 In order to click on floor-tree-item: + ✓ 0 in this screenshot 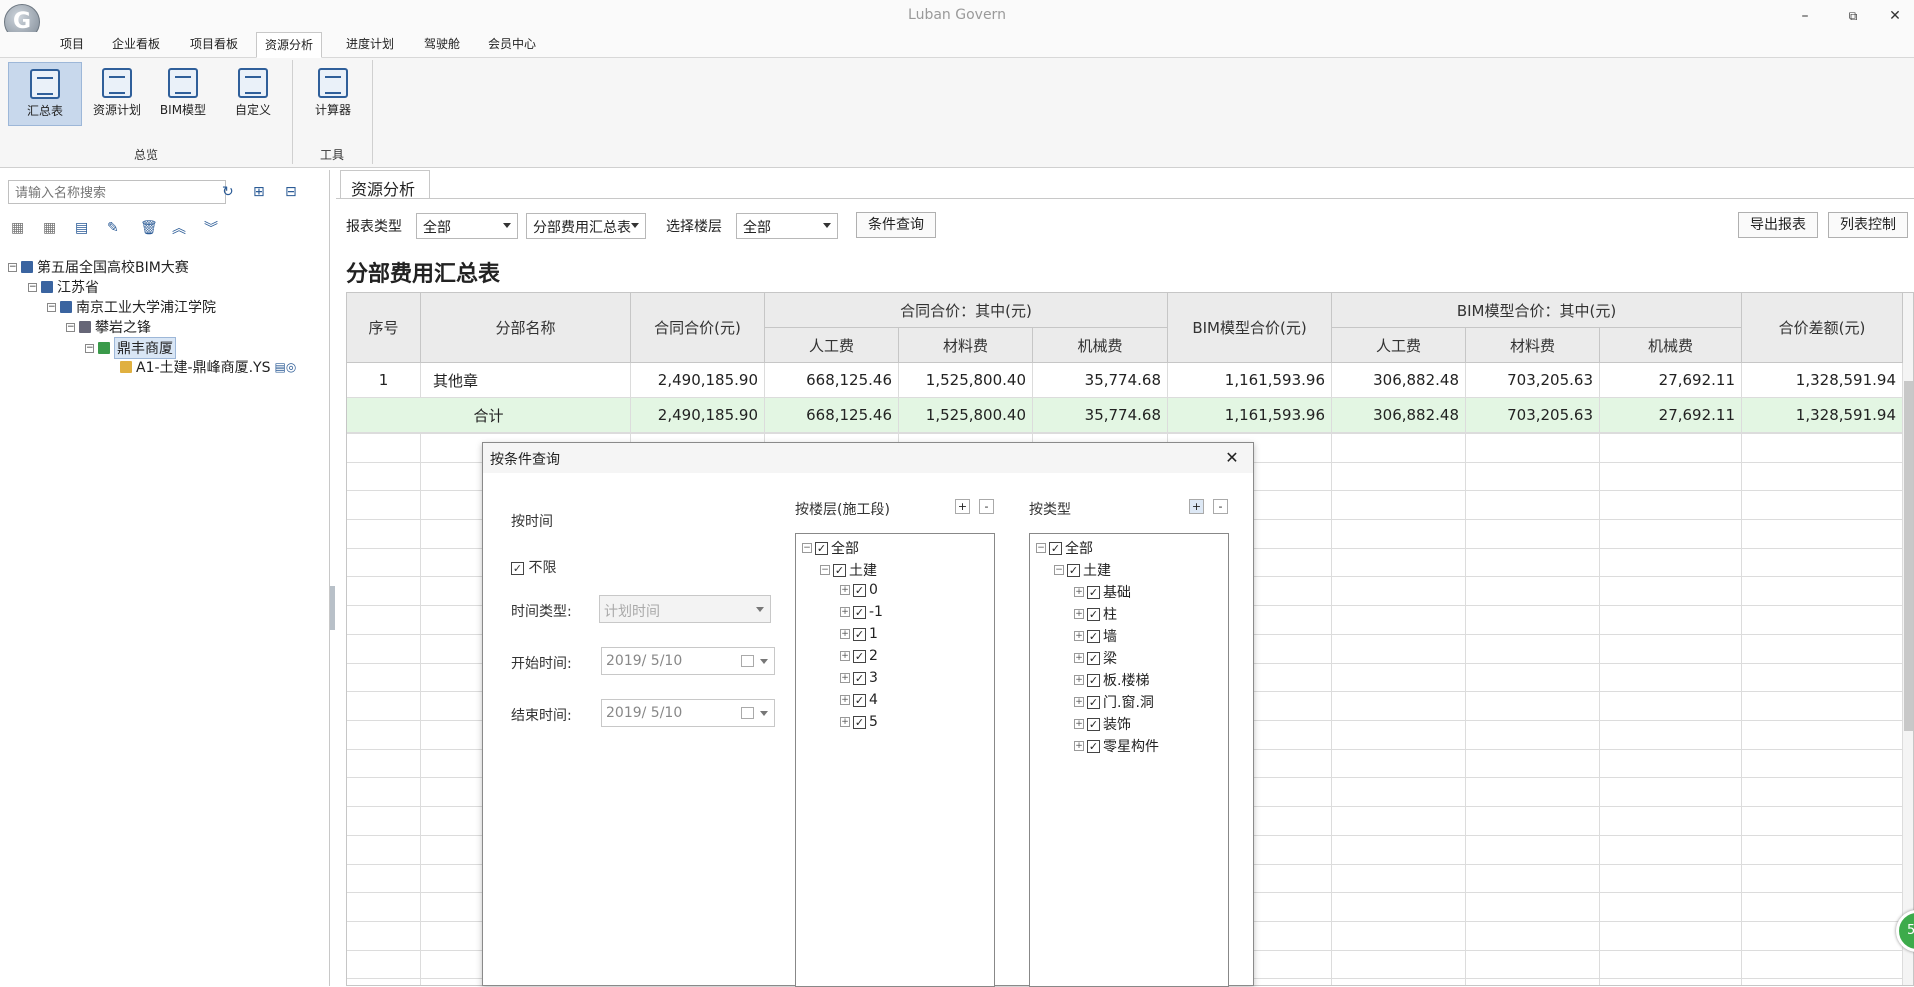, I will do `click(859, 590)`.